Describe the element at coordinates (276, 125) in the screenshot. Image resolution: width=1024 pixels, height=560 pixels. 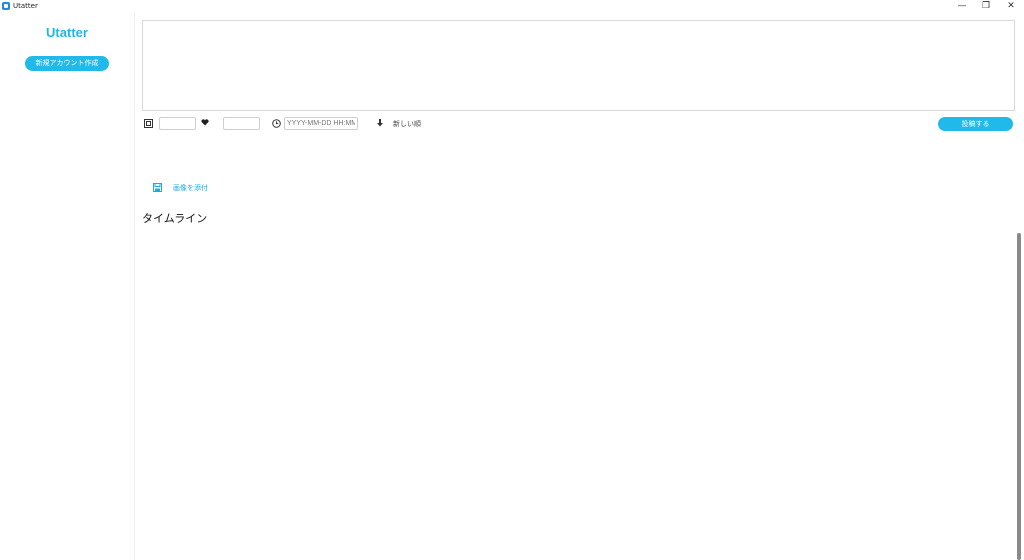
I see `clock-icon` at that location.